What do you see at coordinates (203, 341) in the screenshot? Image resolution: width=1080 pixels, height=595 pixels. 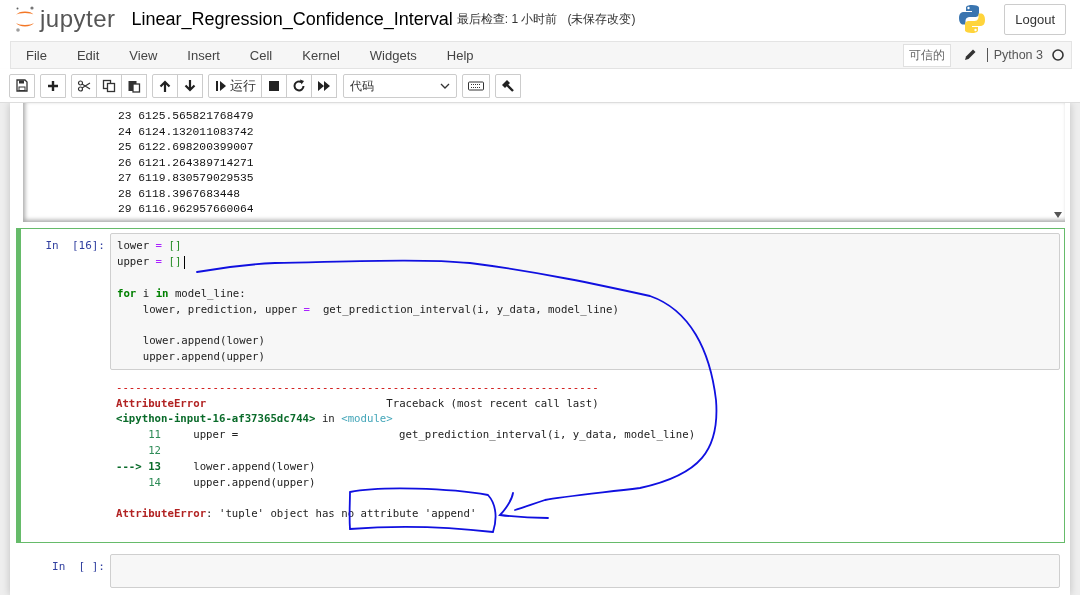 I see `code-line: lower.append(lower)` at bounding box center [203, 341].